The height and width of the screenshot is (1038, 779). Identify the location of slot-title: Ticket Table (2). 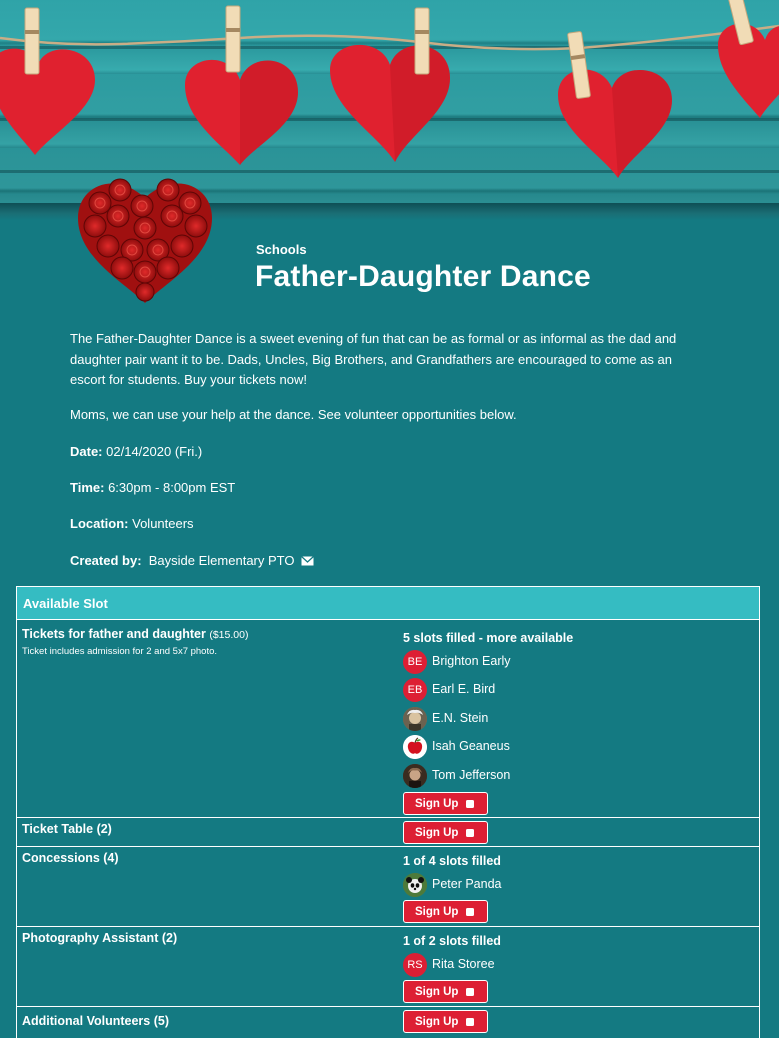
(67, 829).